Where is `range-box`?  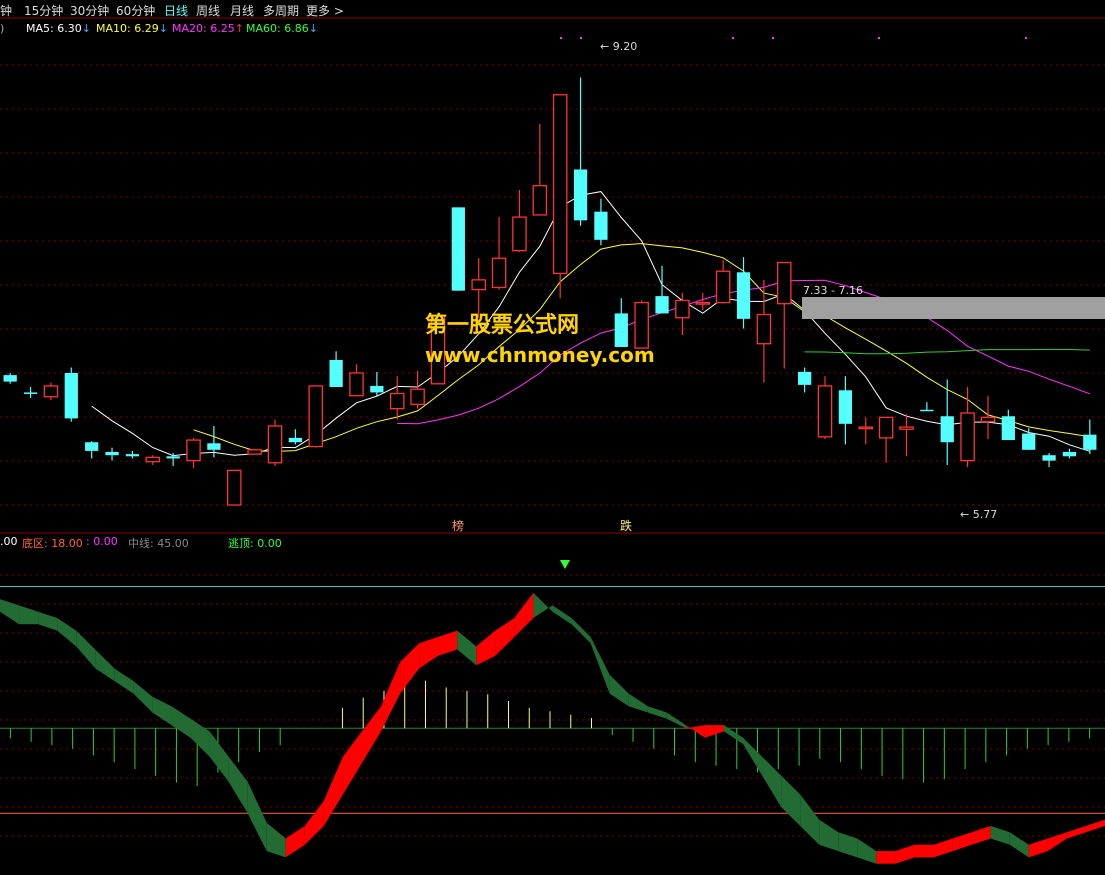 range-box is located at coordinates (953, 308).